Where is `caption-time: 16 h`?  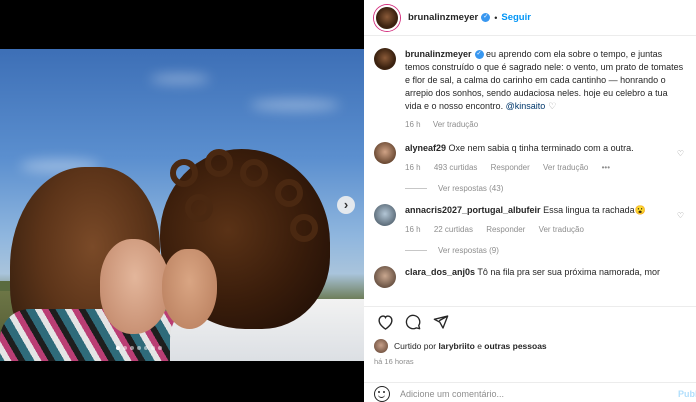
caption-time: 16 h is located at coordinates (413, 124).